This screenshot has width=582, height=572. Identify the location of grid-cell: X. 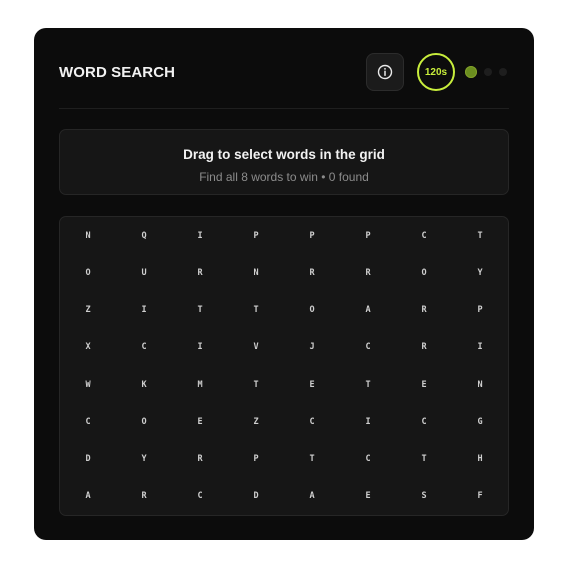
(88, 347).